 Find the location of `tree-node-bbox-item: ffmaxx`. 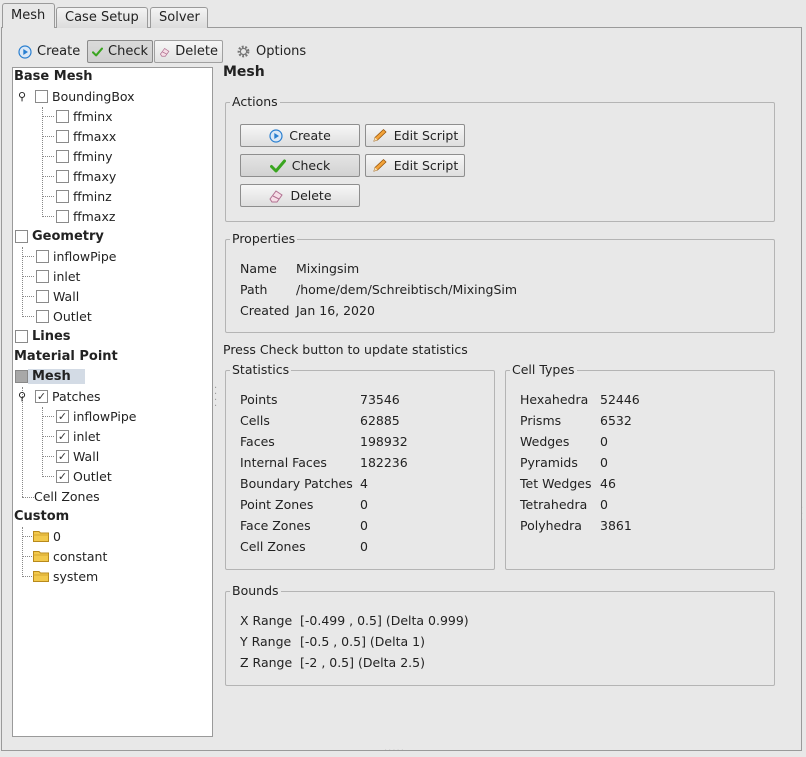

tree-node-bbox-item: ffmaxx is located at coordinates (86, 136).